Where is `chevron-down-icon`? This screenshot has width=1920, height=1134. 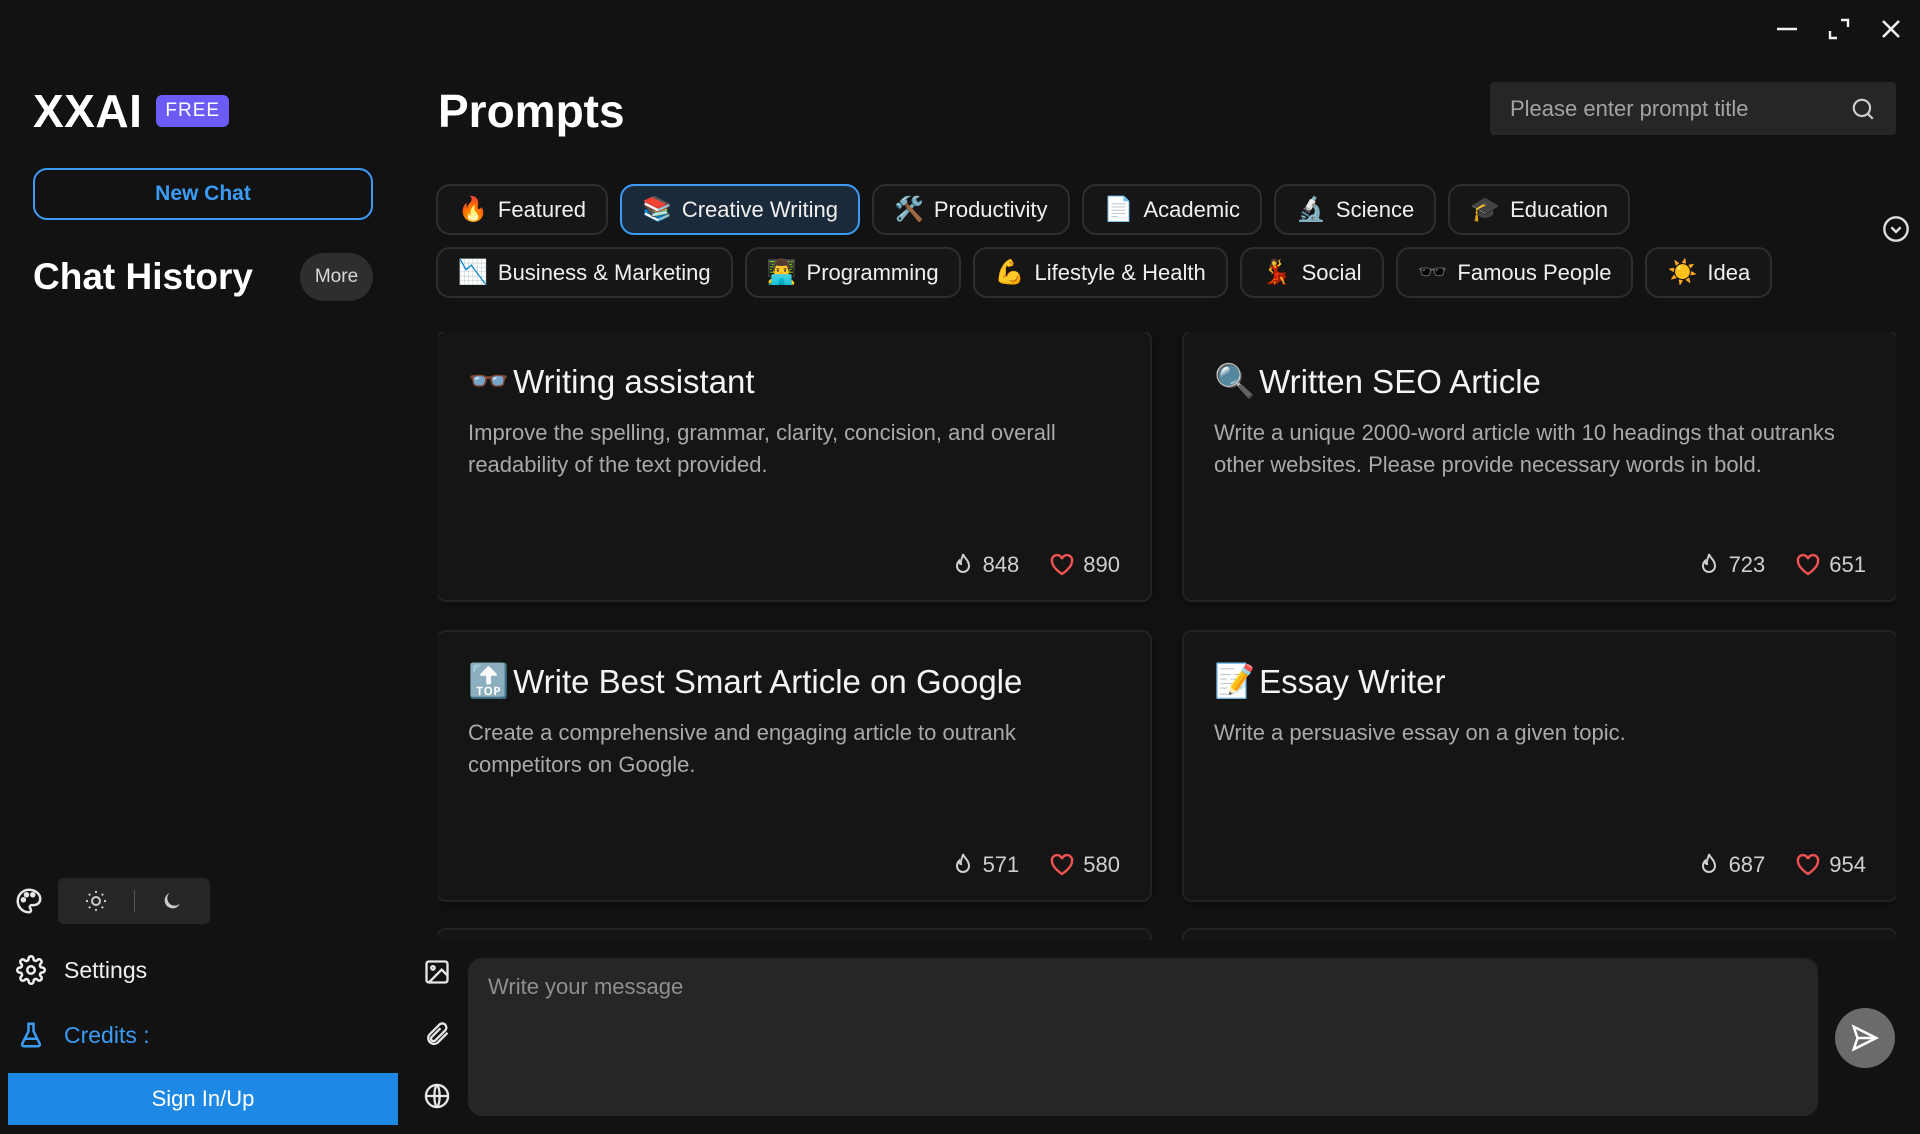
chevron-down-icon is located at coordinates (1896, 229).